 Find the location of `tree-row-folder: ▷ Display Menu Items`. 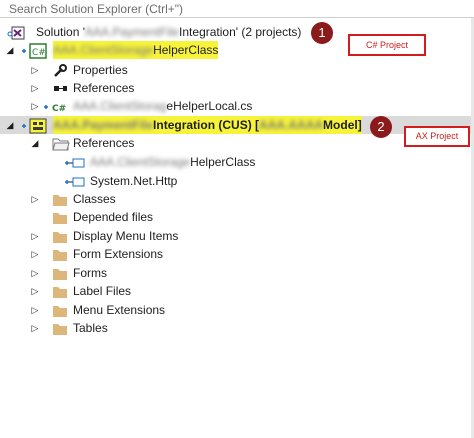

tree-row-folder: ▷ Display Menu Items is located at coordinates (237, 236).